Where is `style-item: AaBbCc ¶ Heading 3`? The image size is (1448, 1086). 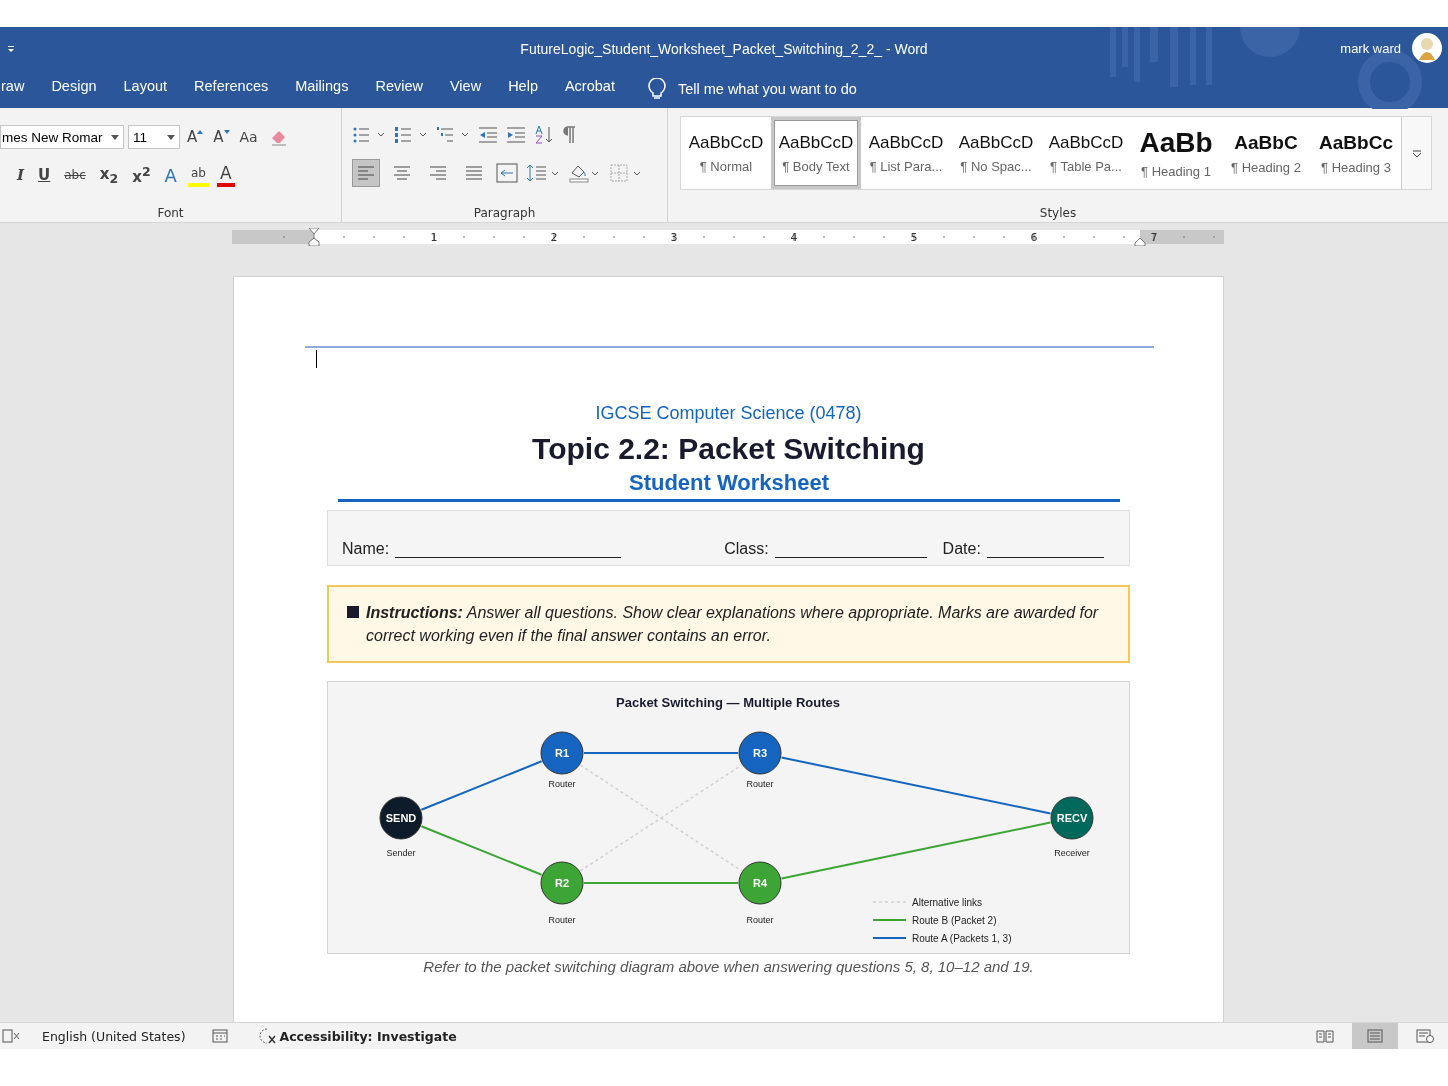 style-item: AaBbCc ¶ Heading 3 is located at coordinates (1356, 153).